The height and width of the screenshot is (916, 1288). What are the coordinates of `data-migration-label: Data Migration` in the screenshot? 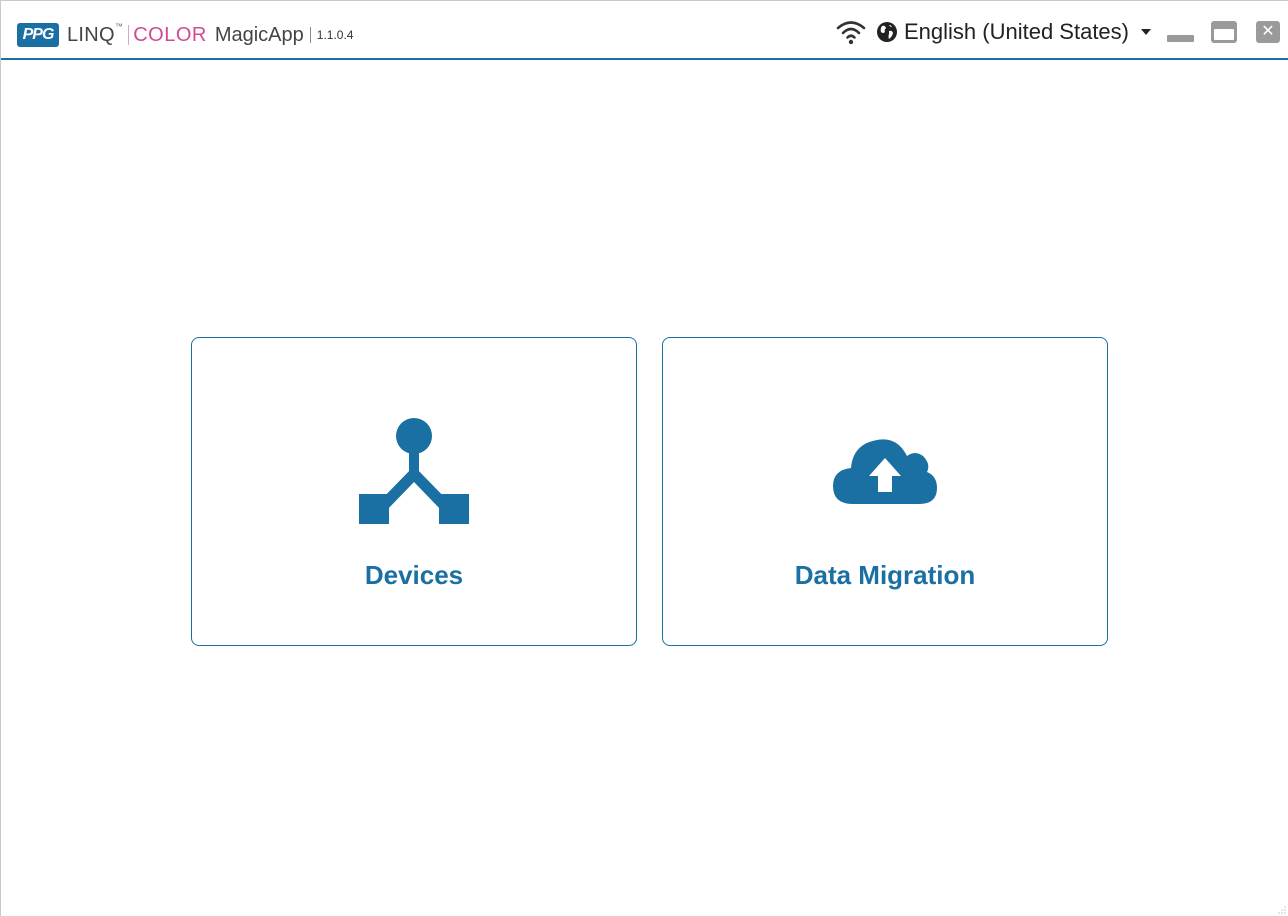 It's located at (885, 575).